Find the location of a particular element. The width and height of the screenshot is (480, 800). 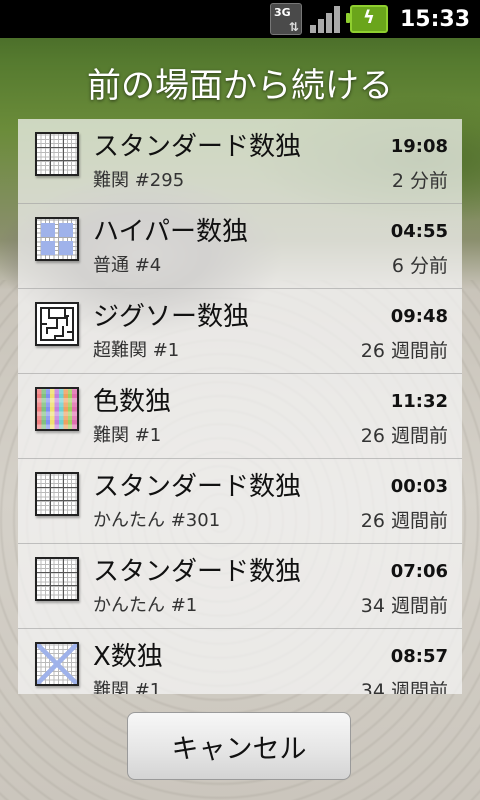

game-list-item: 色数独 難関 #1 11:32 26 週間前 is located at coordinates (240, 416).